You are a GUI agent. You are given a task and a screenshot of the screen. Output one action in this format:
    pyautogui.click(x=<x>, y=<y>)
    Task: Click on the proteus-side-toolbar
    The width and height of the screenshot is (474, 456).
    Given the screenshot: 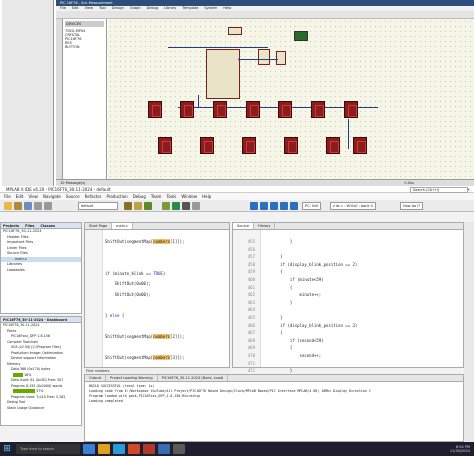 What is the action you would take?
    pyautogui.click(x=59, y=99)
    